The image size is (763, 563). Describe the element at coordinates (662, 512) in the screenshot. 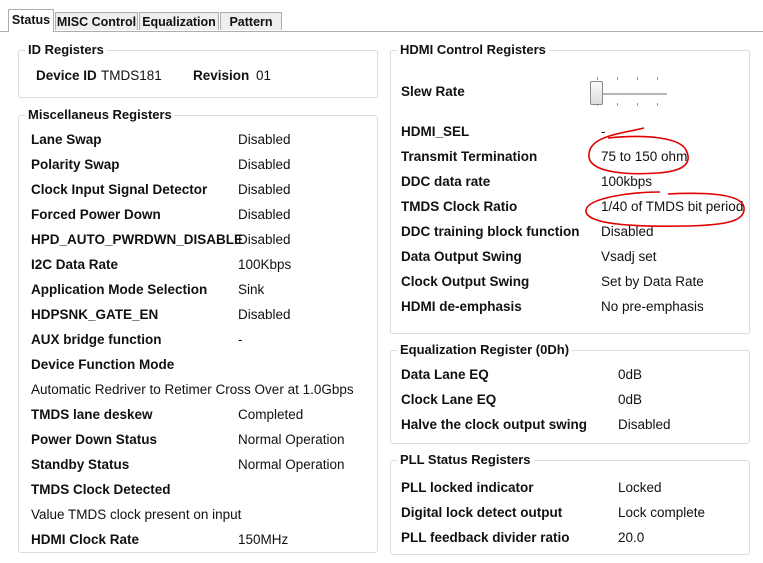

I see `digital-lock-detect-output-value: Lock complete` at that location.